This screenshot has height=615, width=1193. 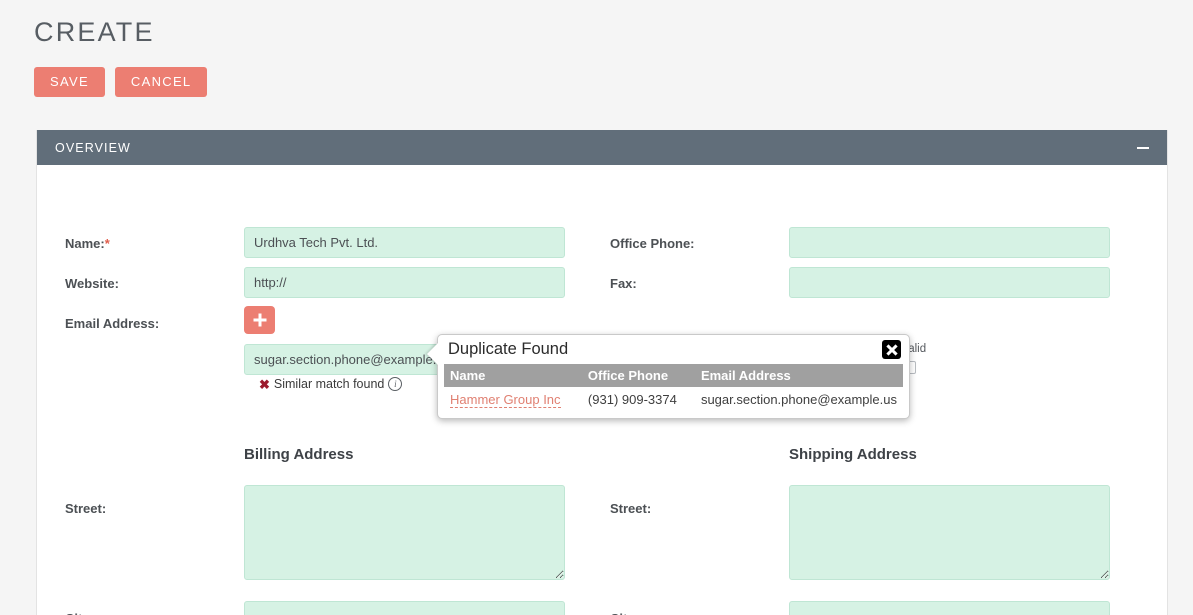 I want to click on column-header-email-address: Email Address, so click(x=798, y=375).